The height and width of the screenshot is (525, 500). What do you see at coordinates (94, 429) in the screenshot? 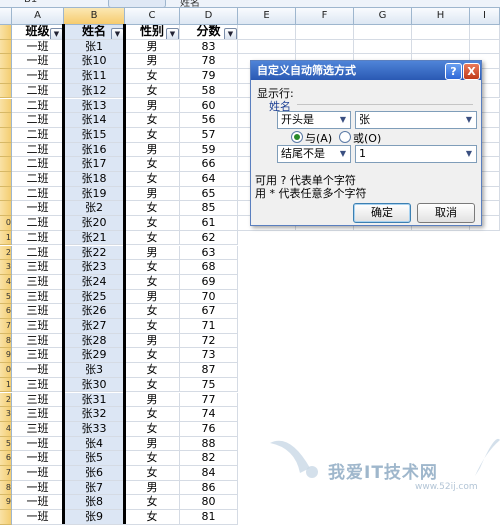
I see `table-cell: 张33` at bounding box center [94, 429].